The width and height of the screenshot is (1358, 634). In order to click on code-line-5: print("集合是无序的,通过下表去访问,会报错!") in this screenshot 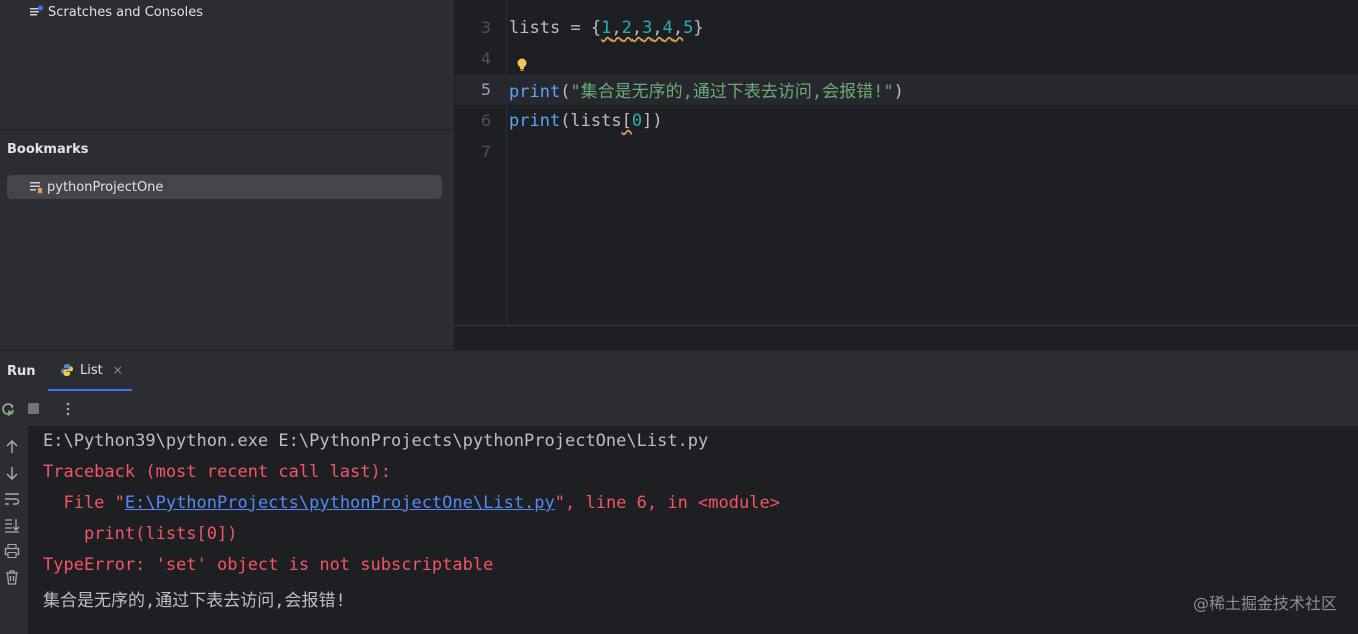, I will do `click(706, 92)`.